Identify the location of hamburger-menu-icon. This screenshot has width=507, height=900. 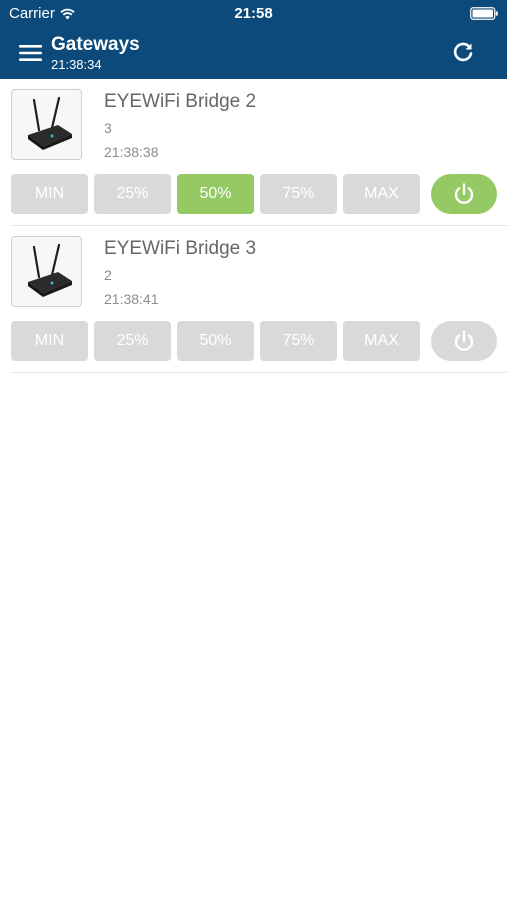
(30, 53).